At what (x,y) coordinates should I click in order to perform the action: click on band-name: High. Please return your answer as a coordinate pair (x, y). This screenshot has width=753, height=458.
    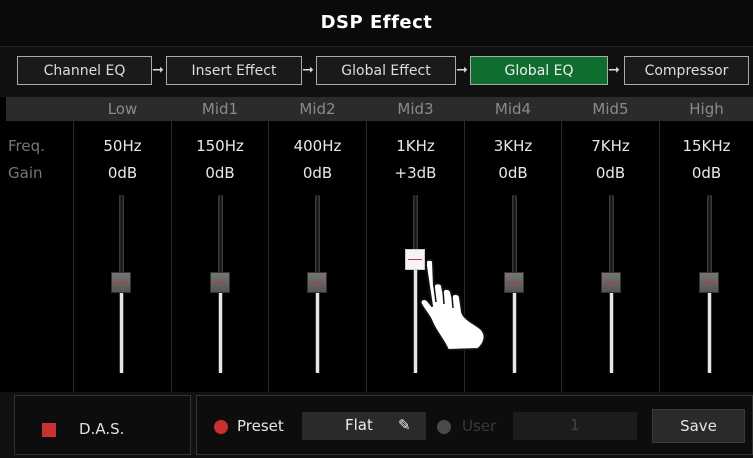
    Looking at the image, I should click on (706, 109).